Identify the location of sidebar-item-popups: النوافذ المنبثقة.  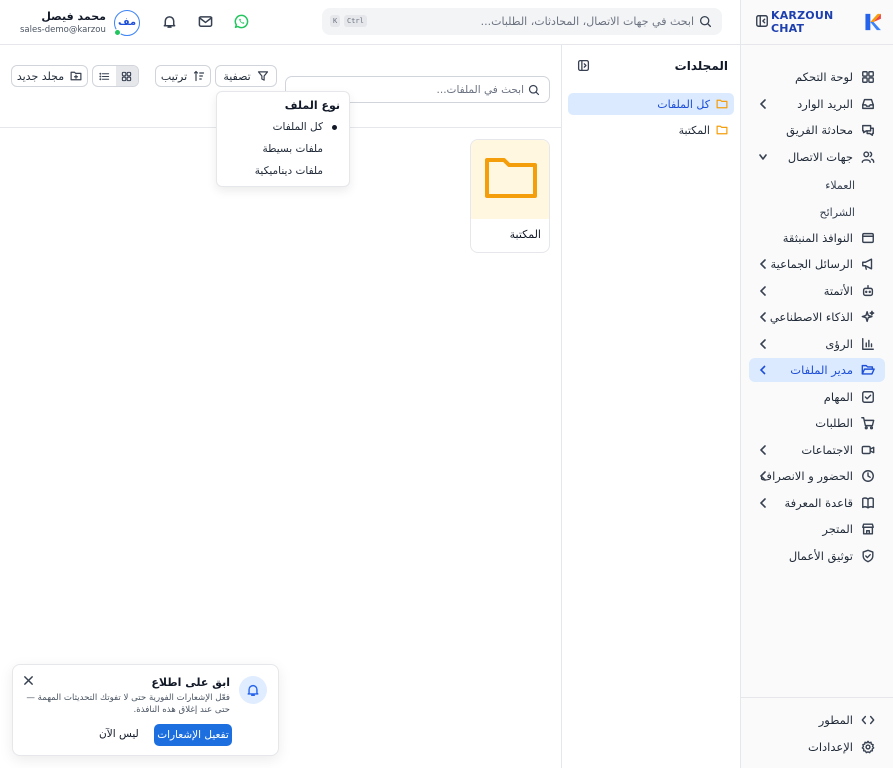
(817, 238).